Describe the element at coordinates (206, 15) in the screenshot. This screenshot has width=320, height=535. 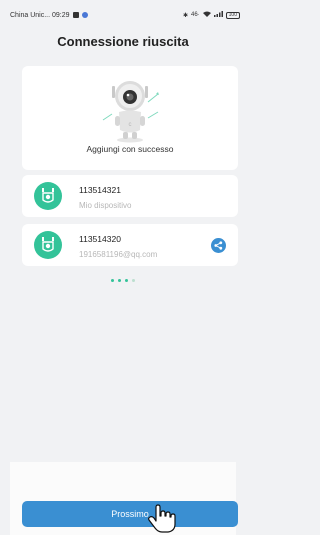
I see `wifi-icon` at that location.